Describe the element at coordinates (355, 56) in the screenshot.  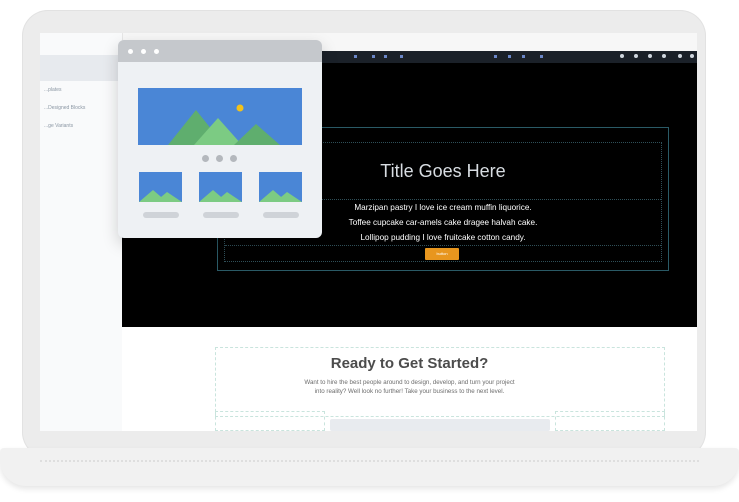
I see `format-icon` at that location.